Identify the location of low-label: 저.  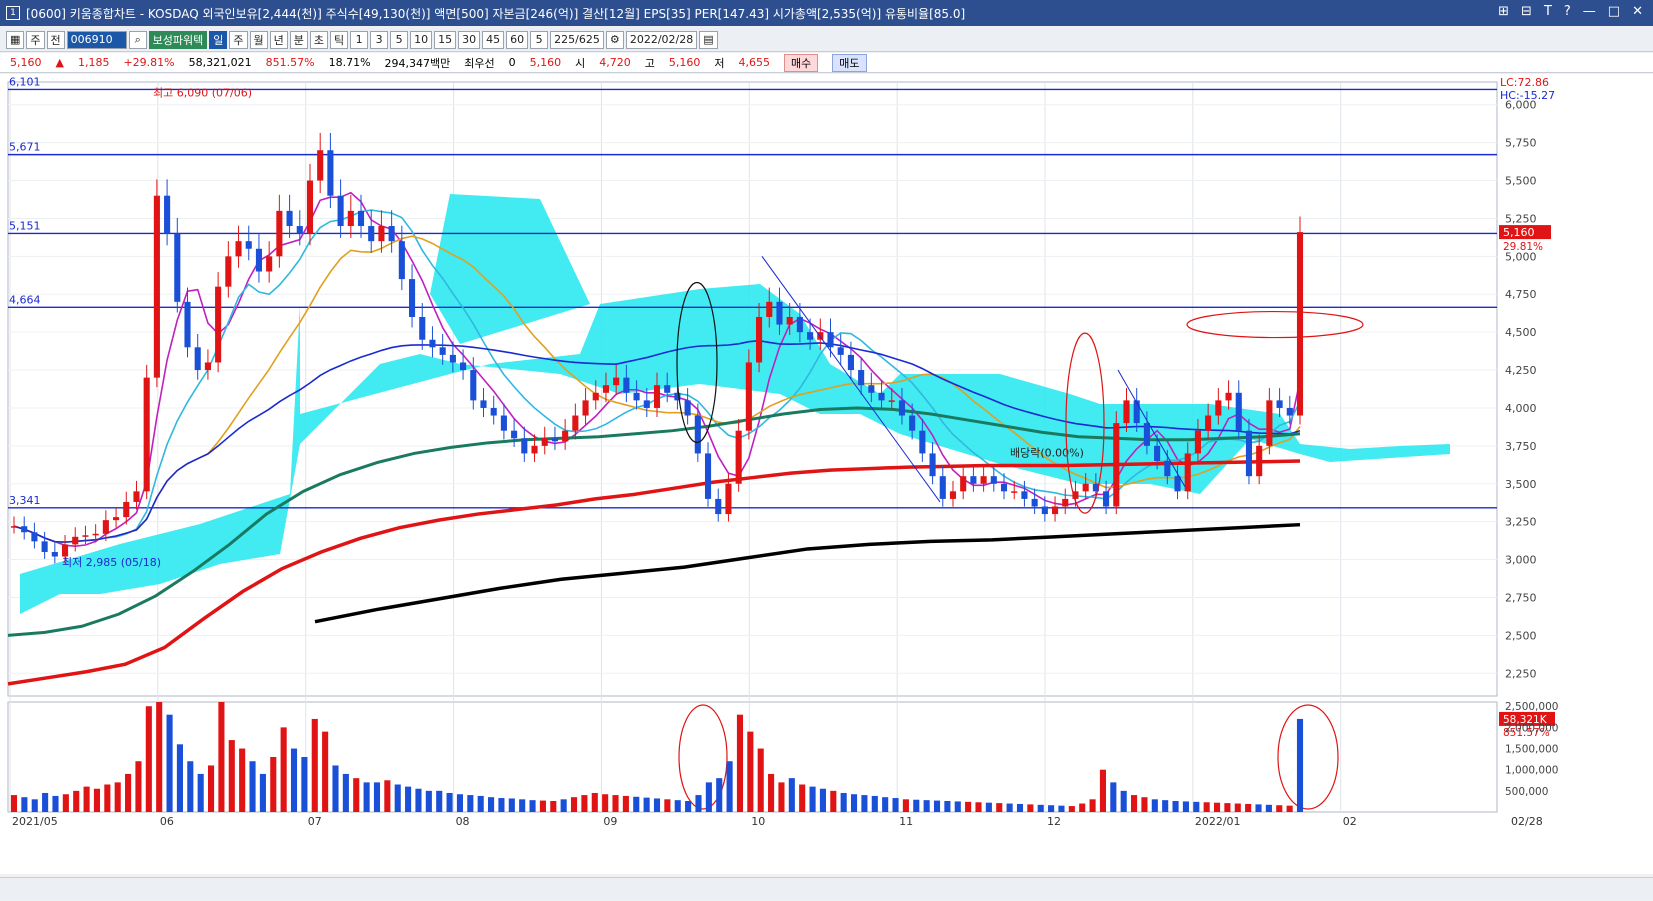
(719, 63).